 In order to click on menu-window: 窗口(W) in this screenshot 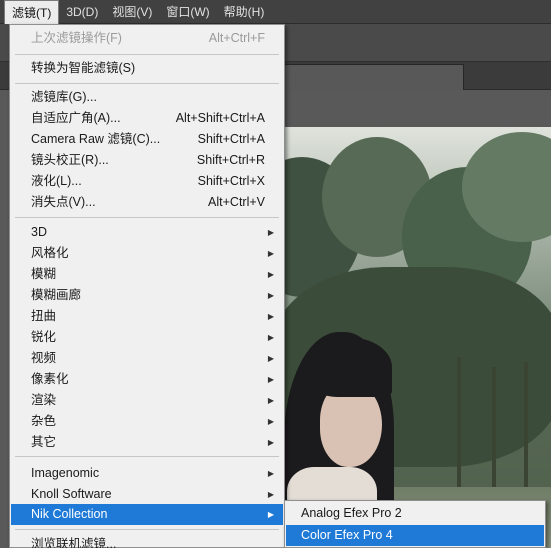, I will do `click(187, 12)`.